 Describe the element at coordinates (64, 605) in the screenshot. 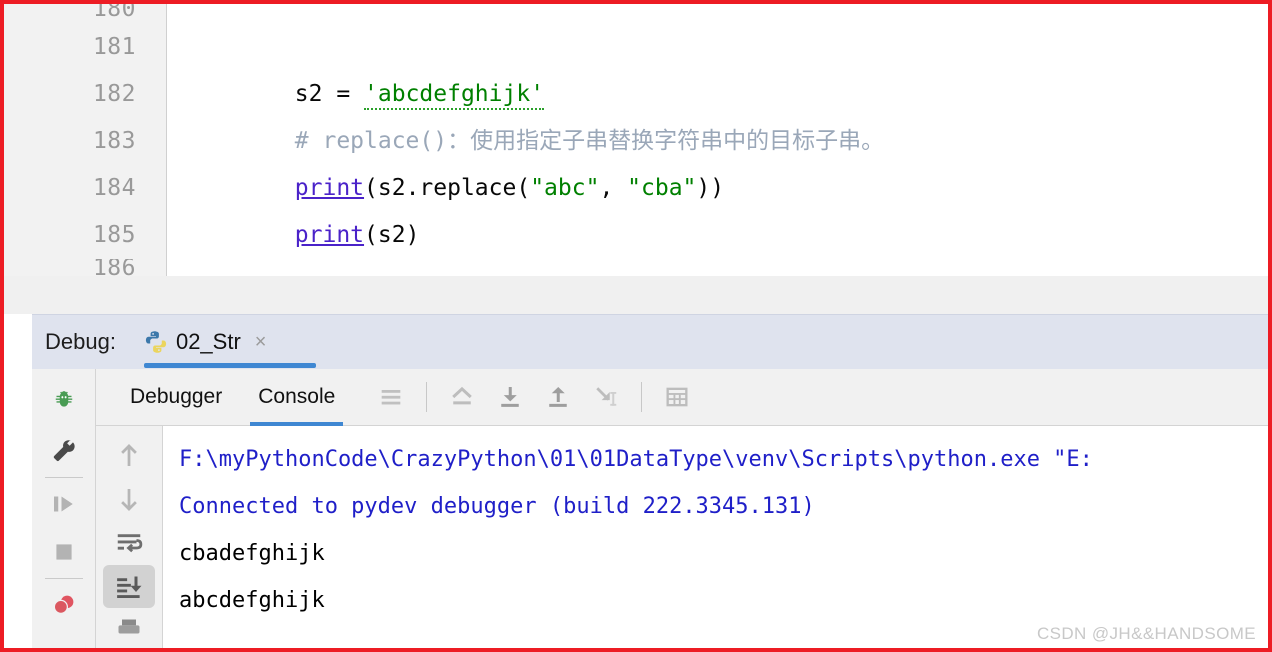

I see `view-breakpoints-icon` at that location.